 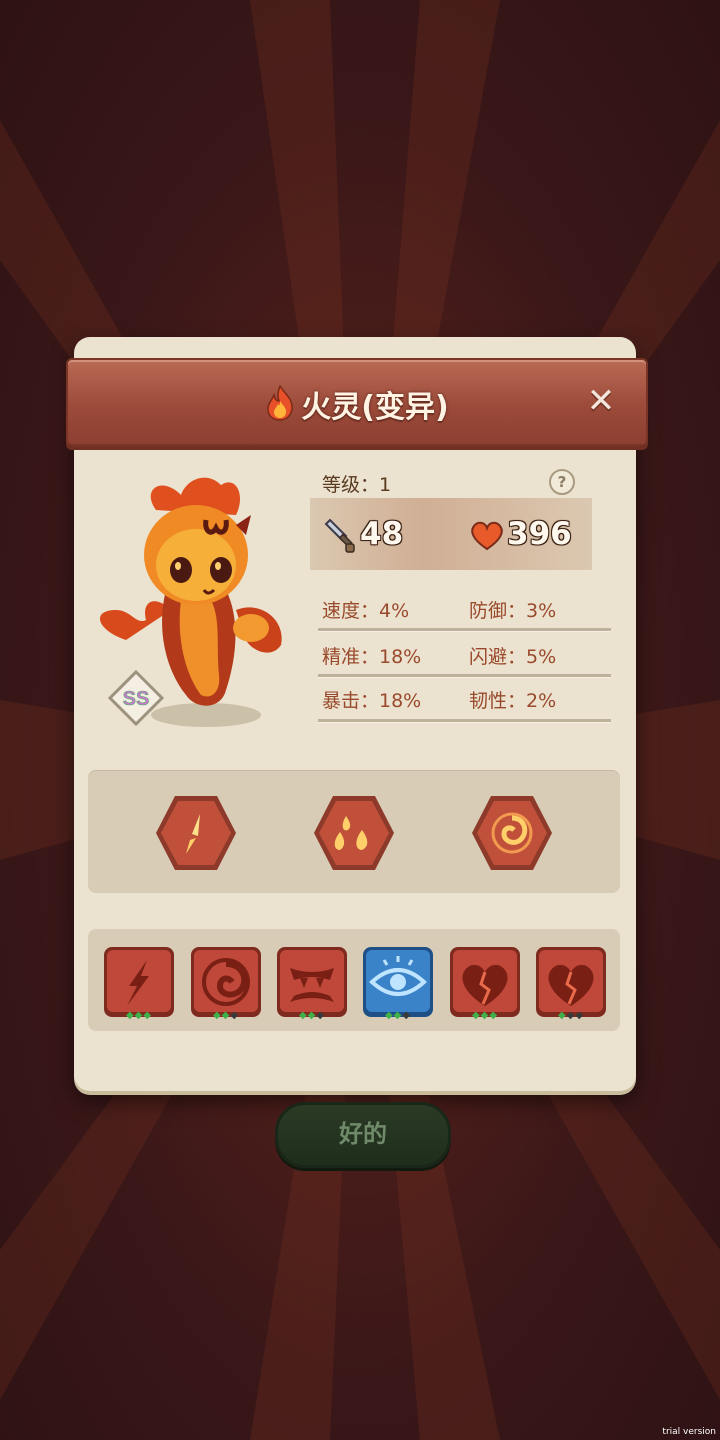 What do you see at coordinates (354, 833) in the screenshot?
I see `skill-flame-drops` at bounding box center [354, 833].